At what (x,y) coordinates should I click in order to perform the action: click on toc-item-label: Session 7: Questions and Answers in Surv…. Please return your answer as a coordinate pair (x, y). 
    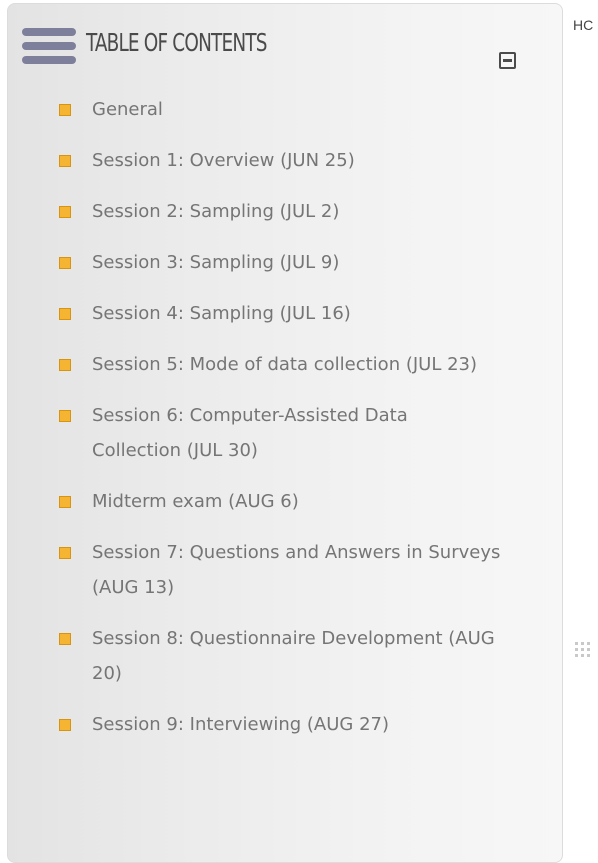
    Looking at the image, I should click on (297, 570).